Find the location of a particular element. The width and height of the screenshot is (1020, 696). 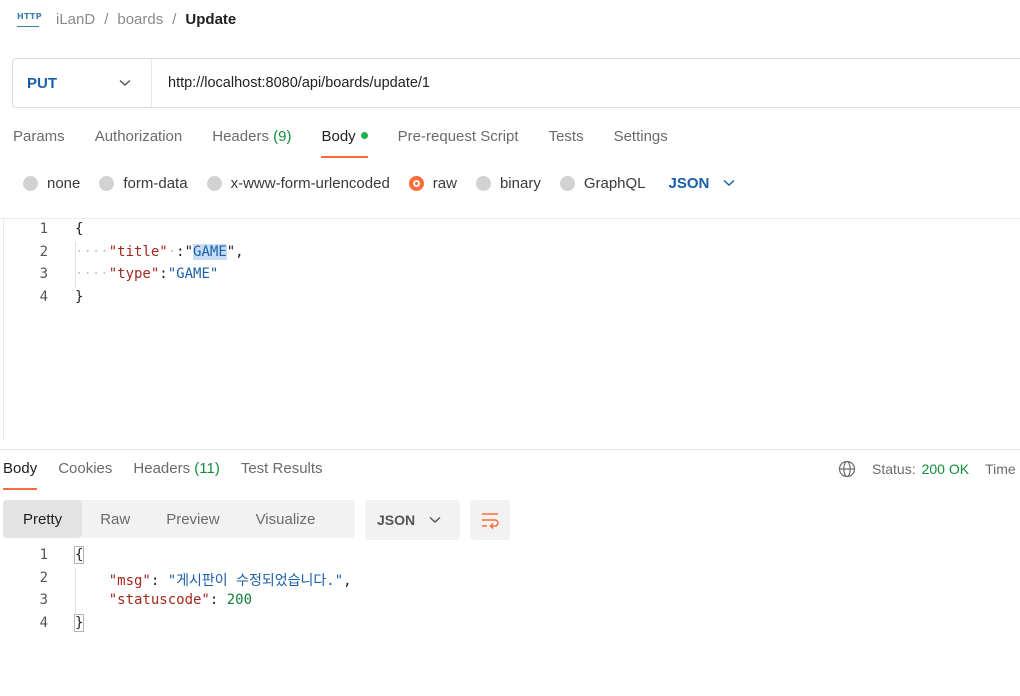

view-pretty: Pretty is located at coordinates (43, 519).